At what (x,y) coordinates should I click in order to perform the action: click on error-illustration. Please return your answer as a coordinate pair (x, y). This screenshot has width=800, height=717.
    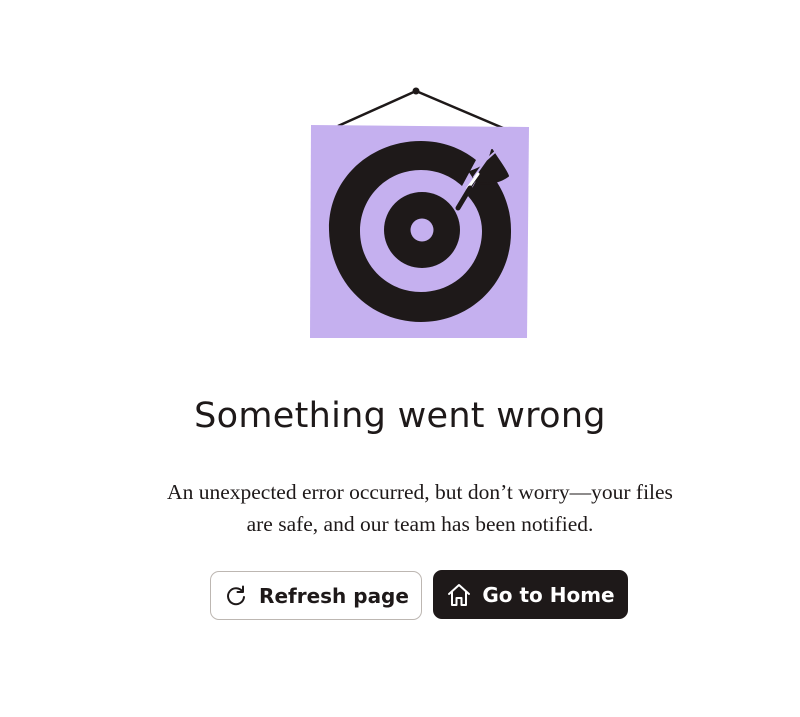
    Looking at the image, I should click on (420, 215).